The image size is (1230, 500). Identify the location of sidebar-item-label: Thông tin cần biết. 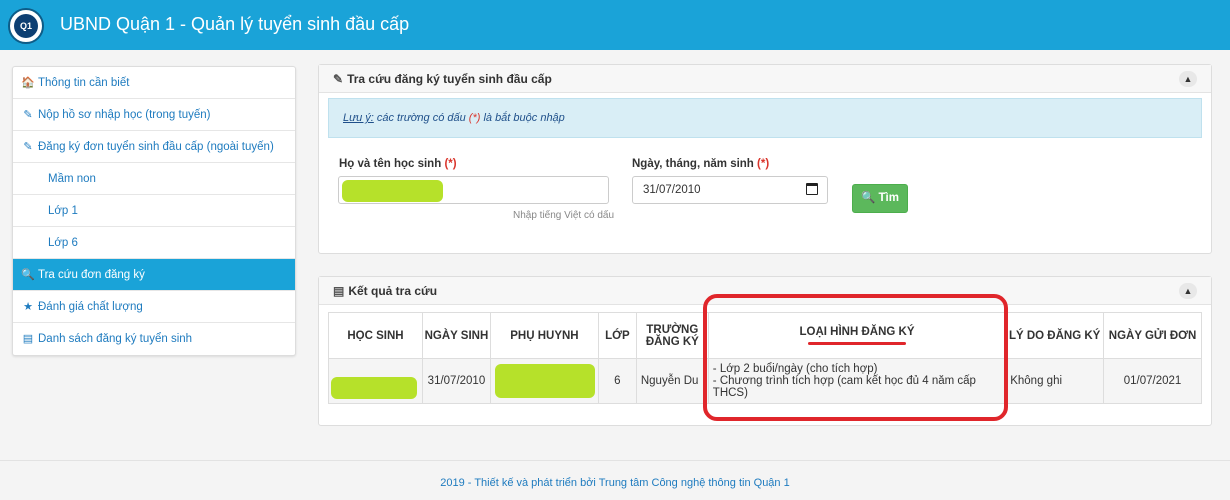
(84, 83).